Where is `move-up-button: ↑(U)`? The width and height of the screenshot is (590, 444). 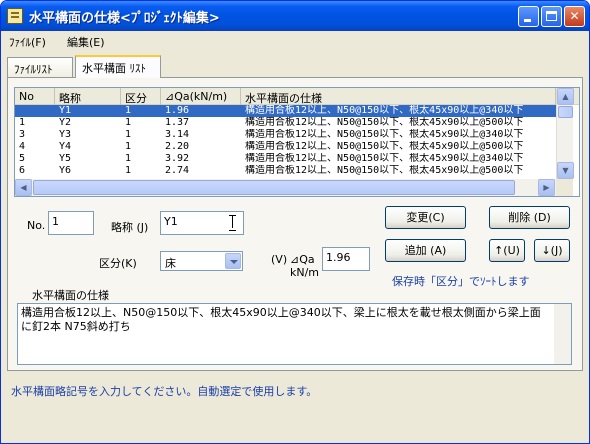
move-up-button: ↑(U) is located at coordinates (507, 250).